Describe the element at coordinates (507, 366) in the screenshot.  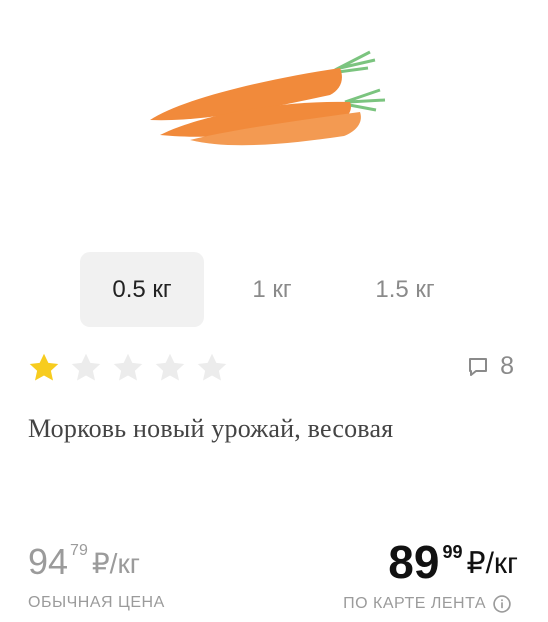
I see `reviews-count: 8` at that location.